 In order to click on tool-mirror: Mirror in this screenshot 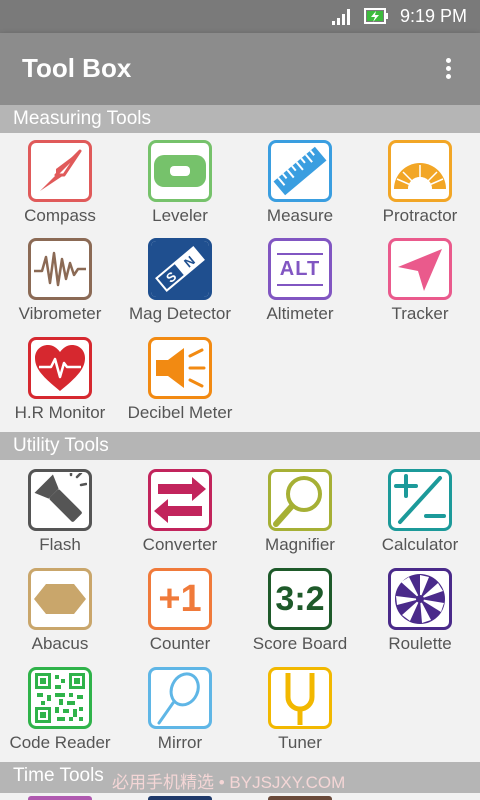, I will do `click(180, 712)`.